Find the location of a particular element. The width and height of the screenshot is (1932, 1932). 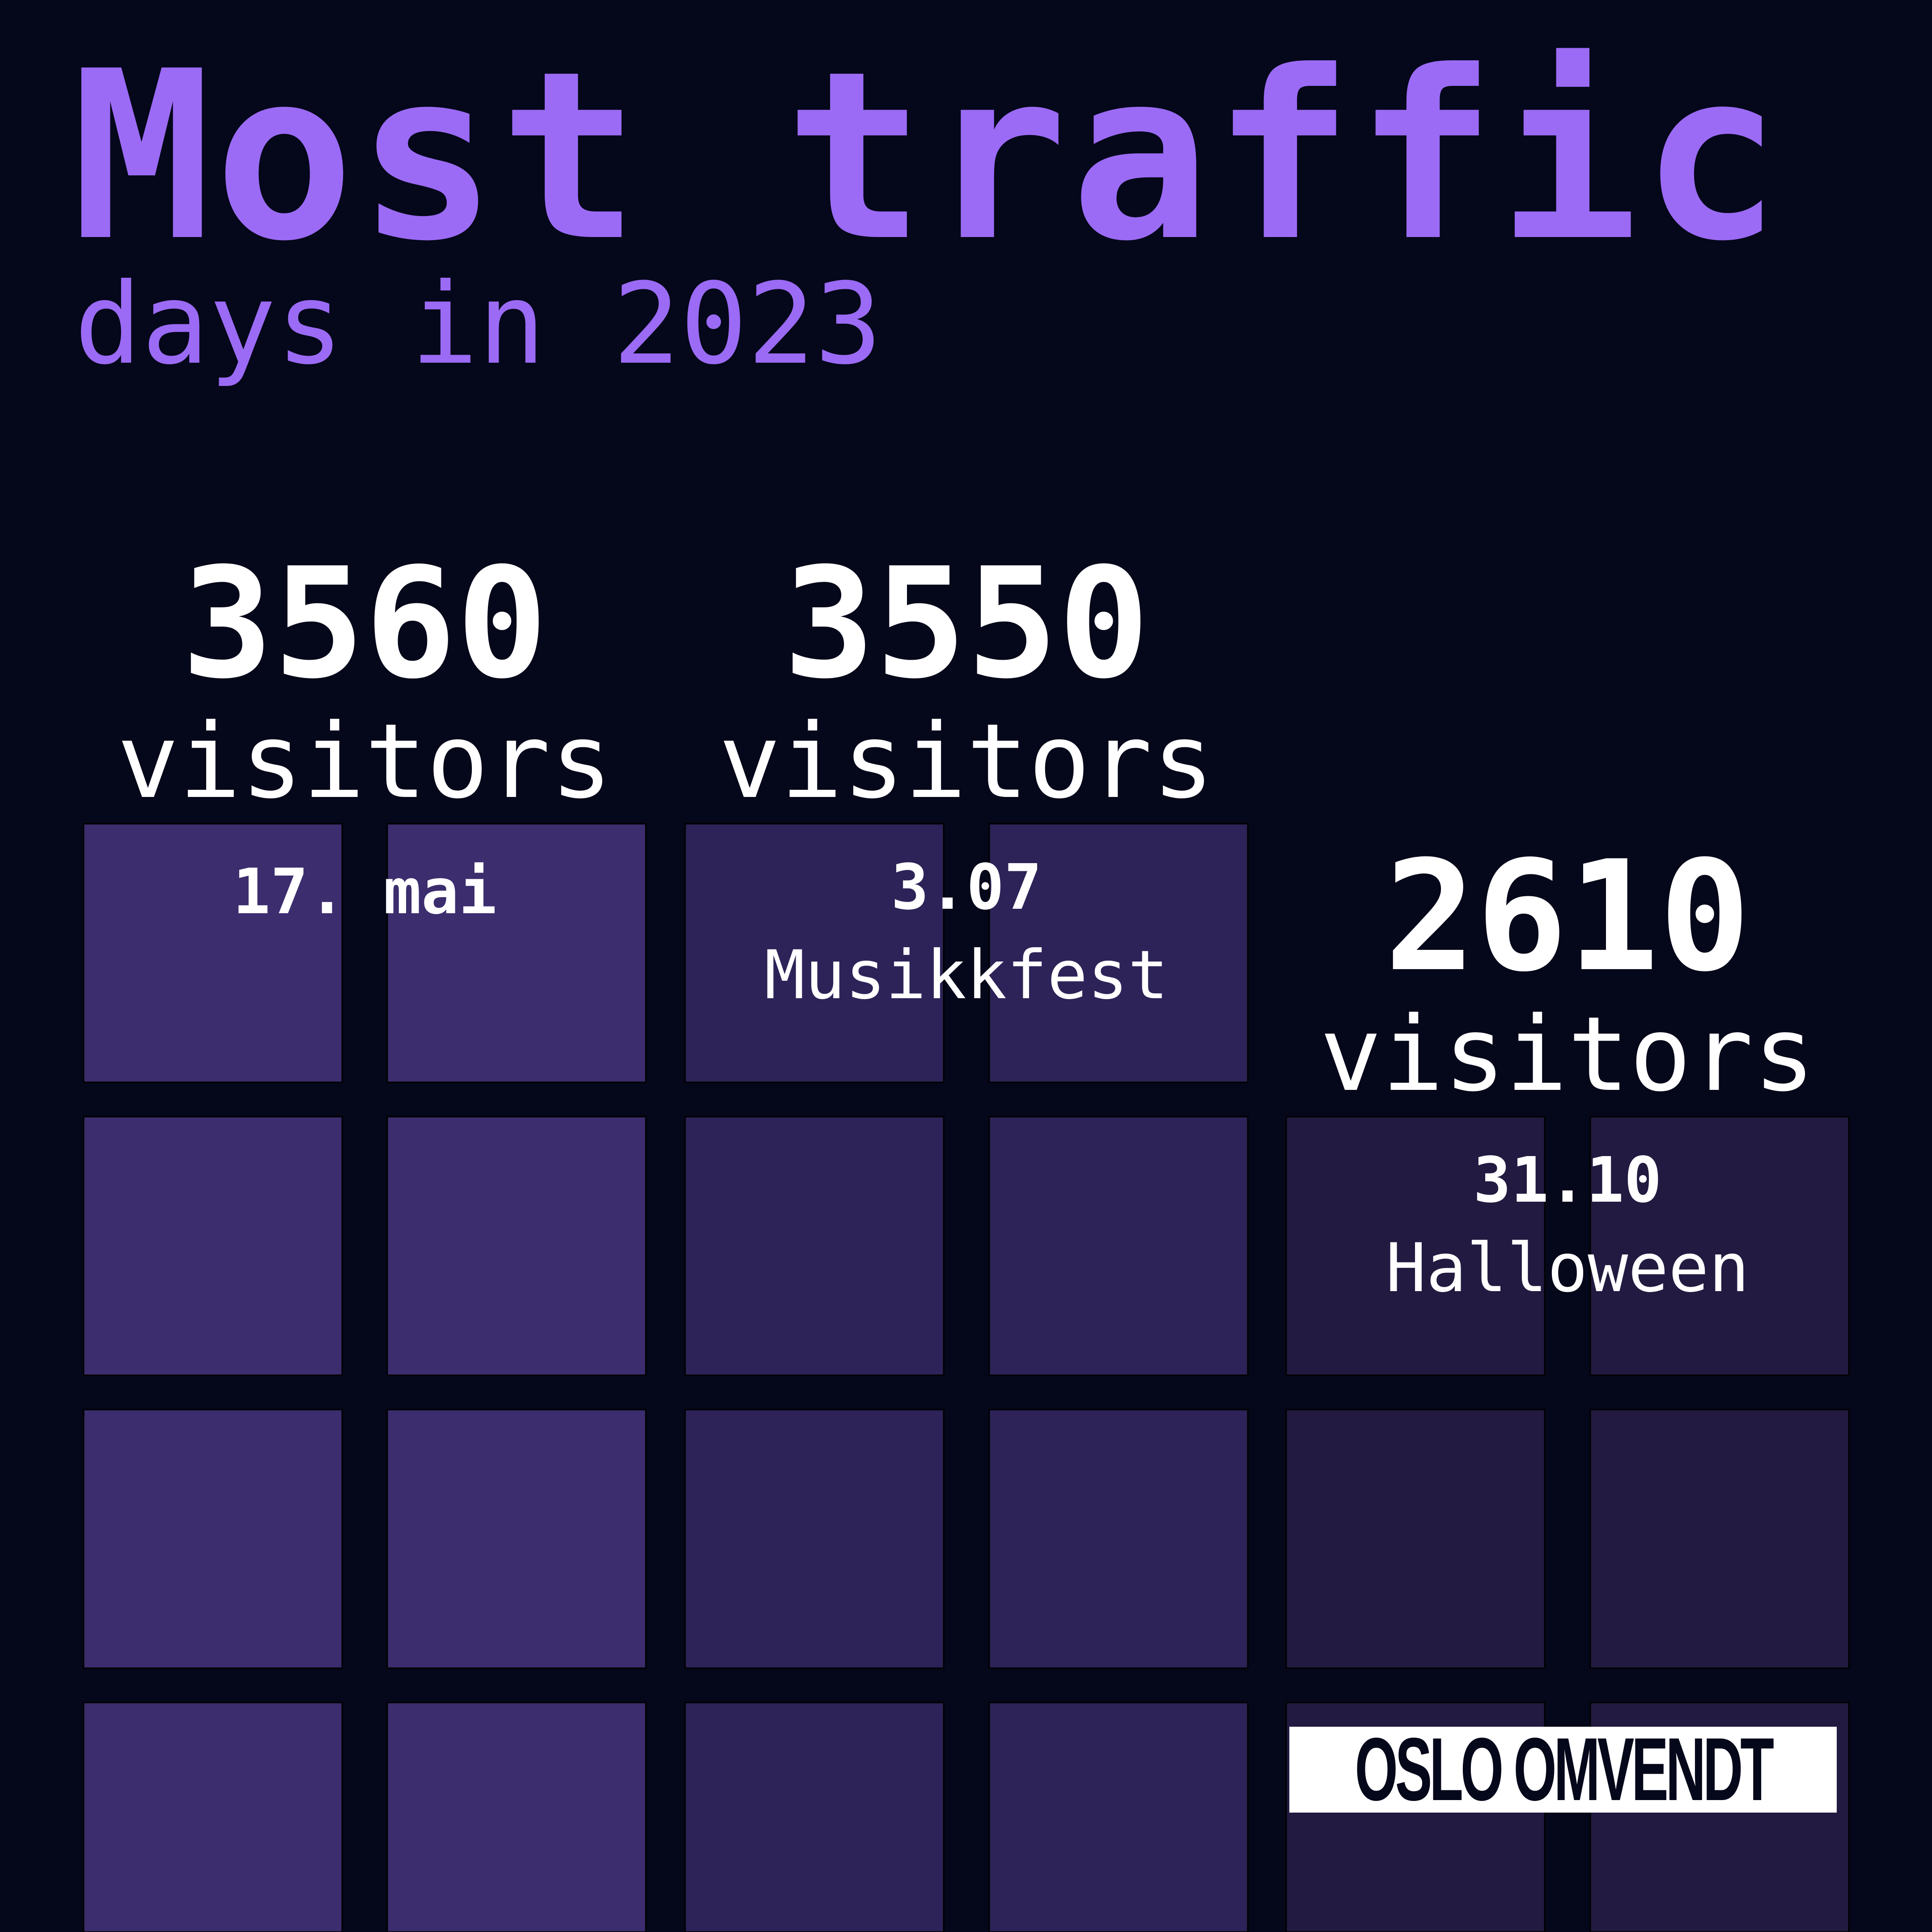

bar-1-unit-label: visitors is located at coordinates (365, 762).